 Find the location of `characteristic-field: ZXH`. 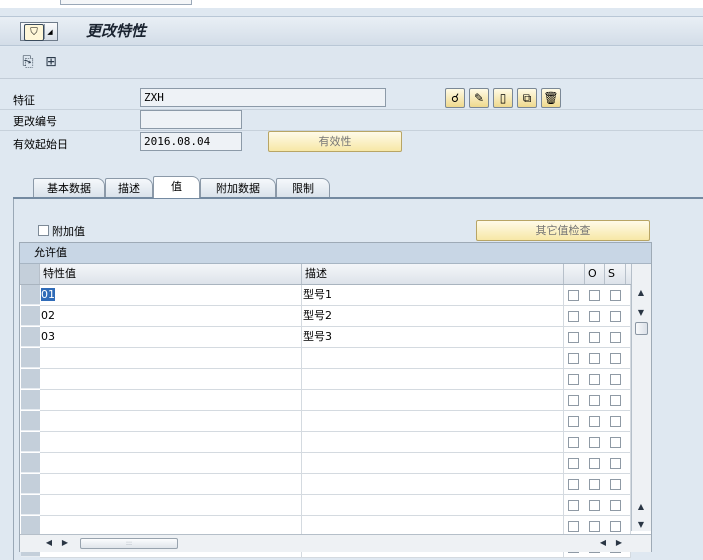

characteristic-field: ZXH is located at coordinates (263, 97).